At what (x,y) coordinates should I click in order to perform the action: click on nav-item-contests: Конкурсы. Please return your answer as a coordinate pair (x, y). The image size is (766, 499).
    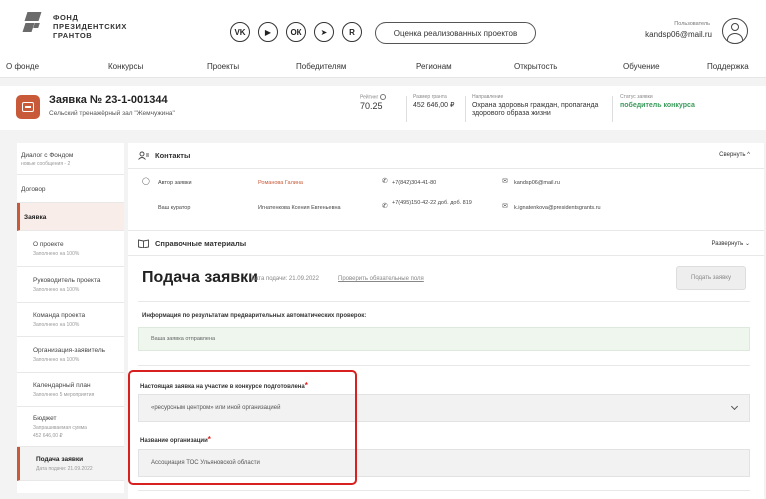
    Looking at the image, I should click on (125, 66).